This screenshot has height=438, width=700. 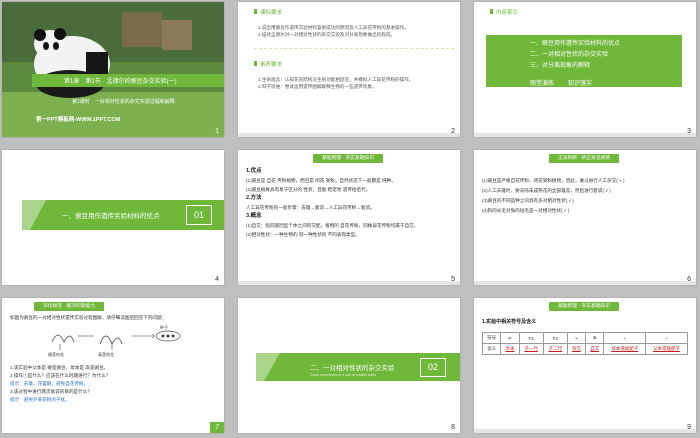 What do you see at coordinates (689, 427) in the screenshot?
I see `slide-number: 9` at bounding box center [689, 427].